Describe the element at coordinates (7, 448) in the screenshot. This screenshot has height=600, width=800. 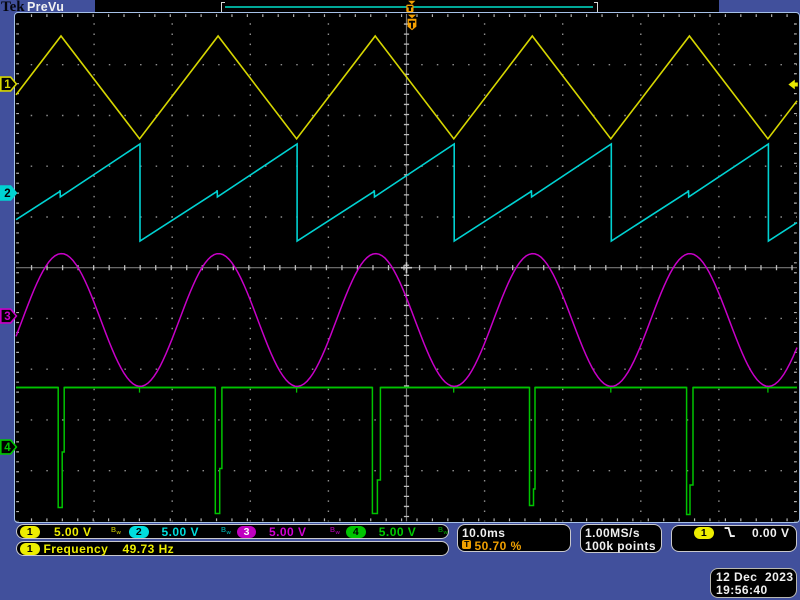
I see `svg-text: 4` at that location.